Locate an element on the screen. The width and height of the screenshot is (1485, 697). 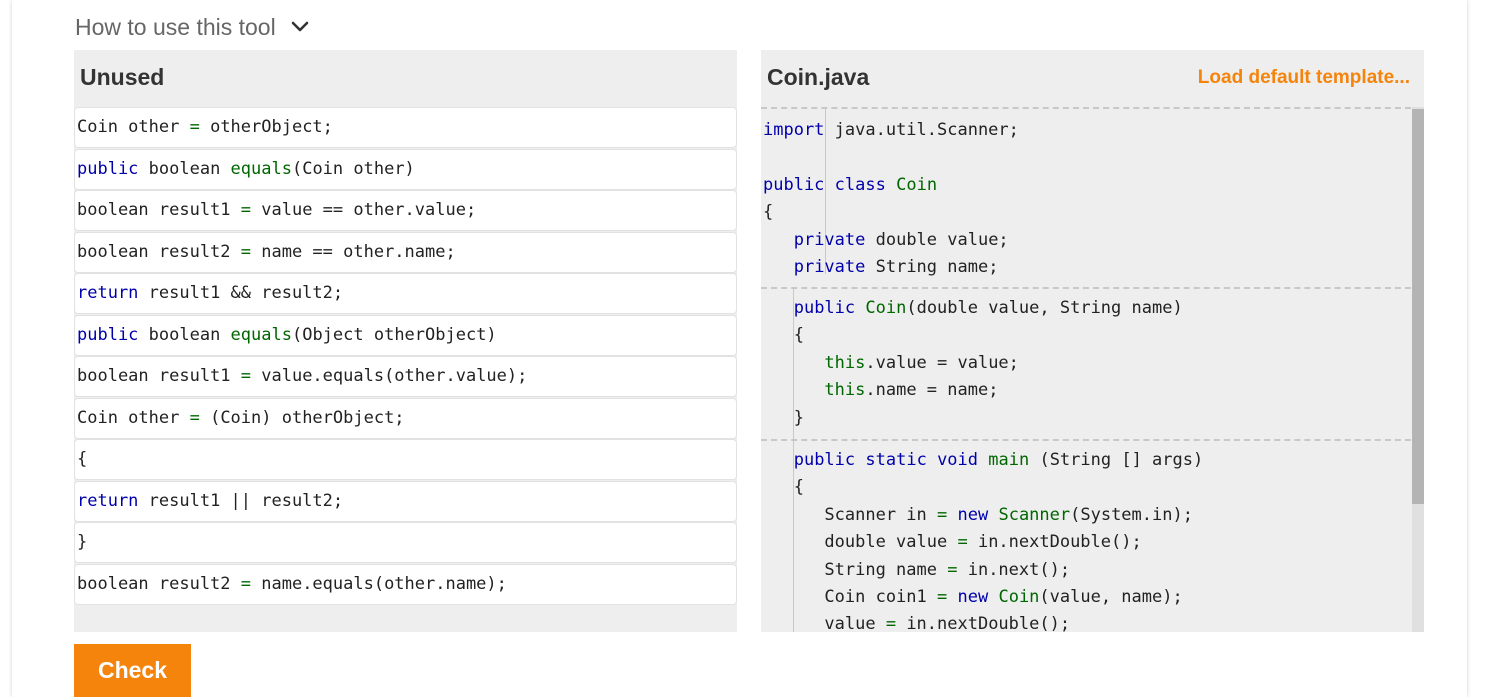
code-tile: return result1 && result2; is located at coordinates (405, 293).